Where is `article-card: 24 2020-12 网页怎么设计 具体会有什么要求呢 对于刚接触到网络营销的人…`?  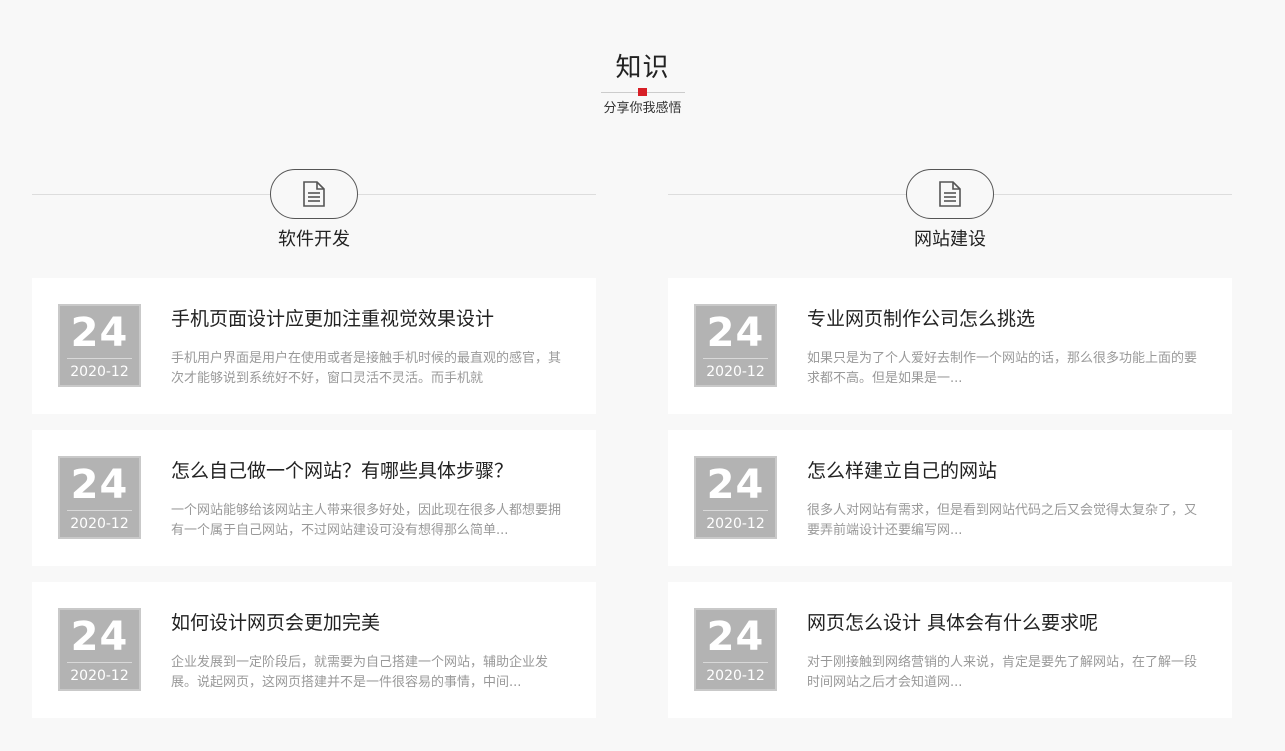
article-card: 24 2020-12 网页怎么设计 具体会有什么要求呢 对于刚接触到网络营销的人… is located at coordinates (950, 650).